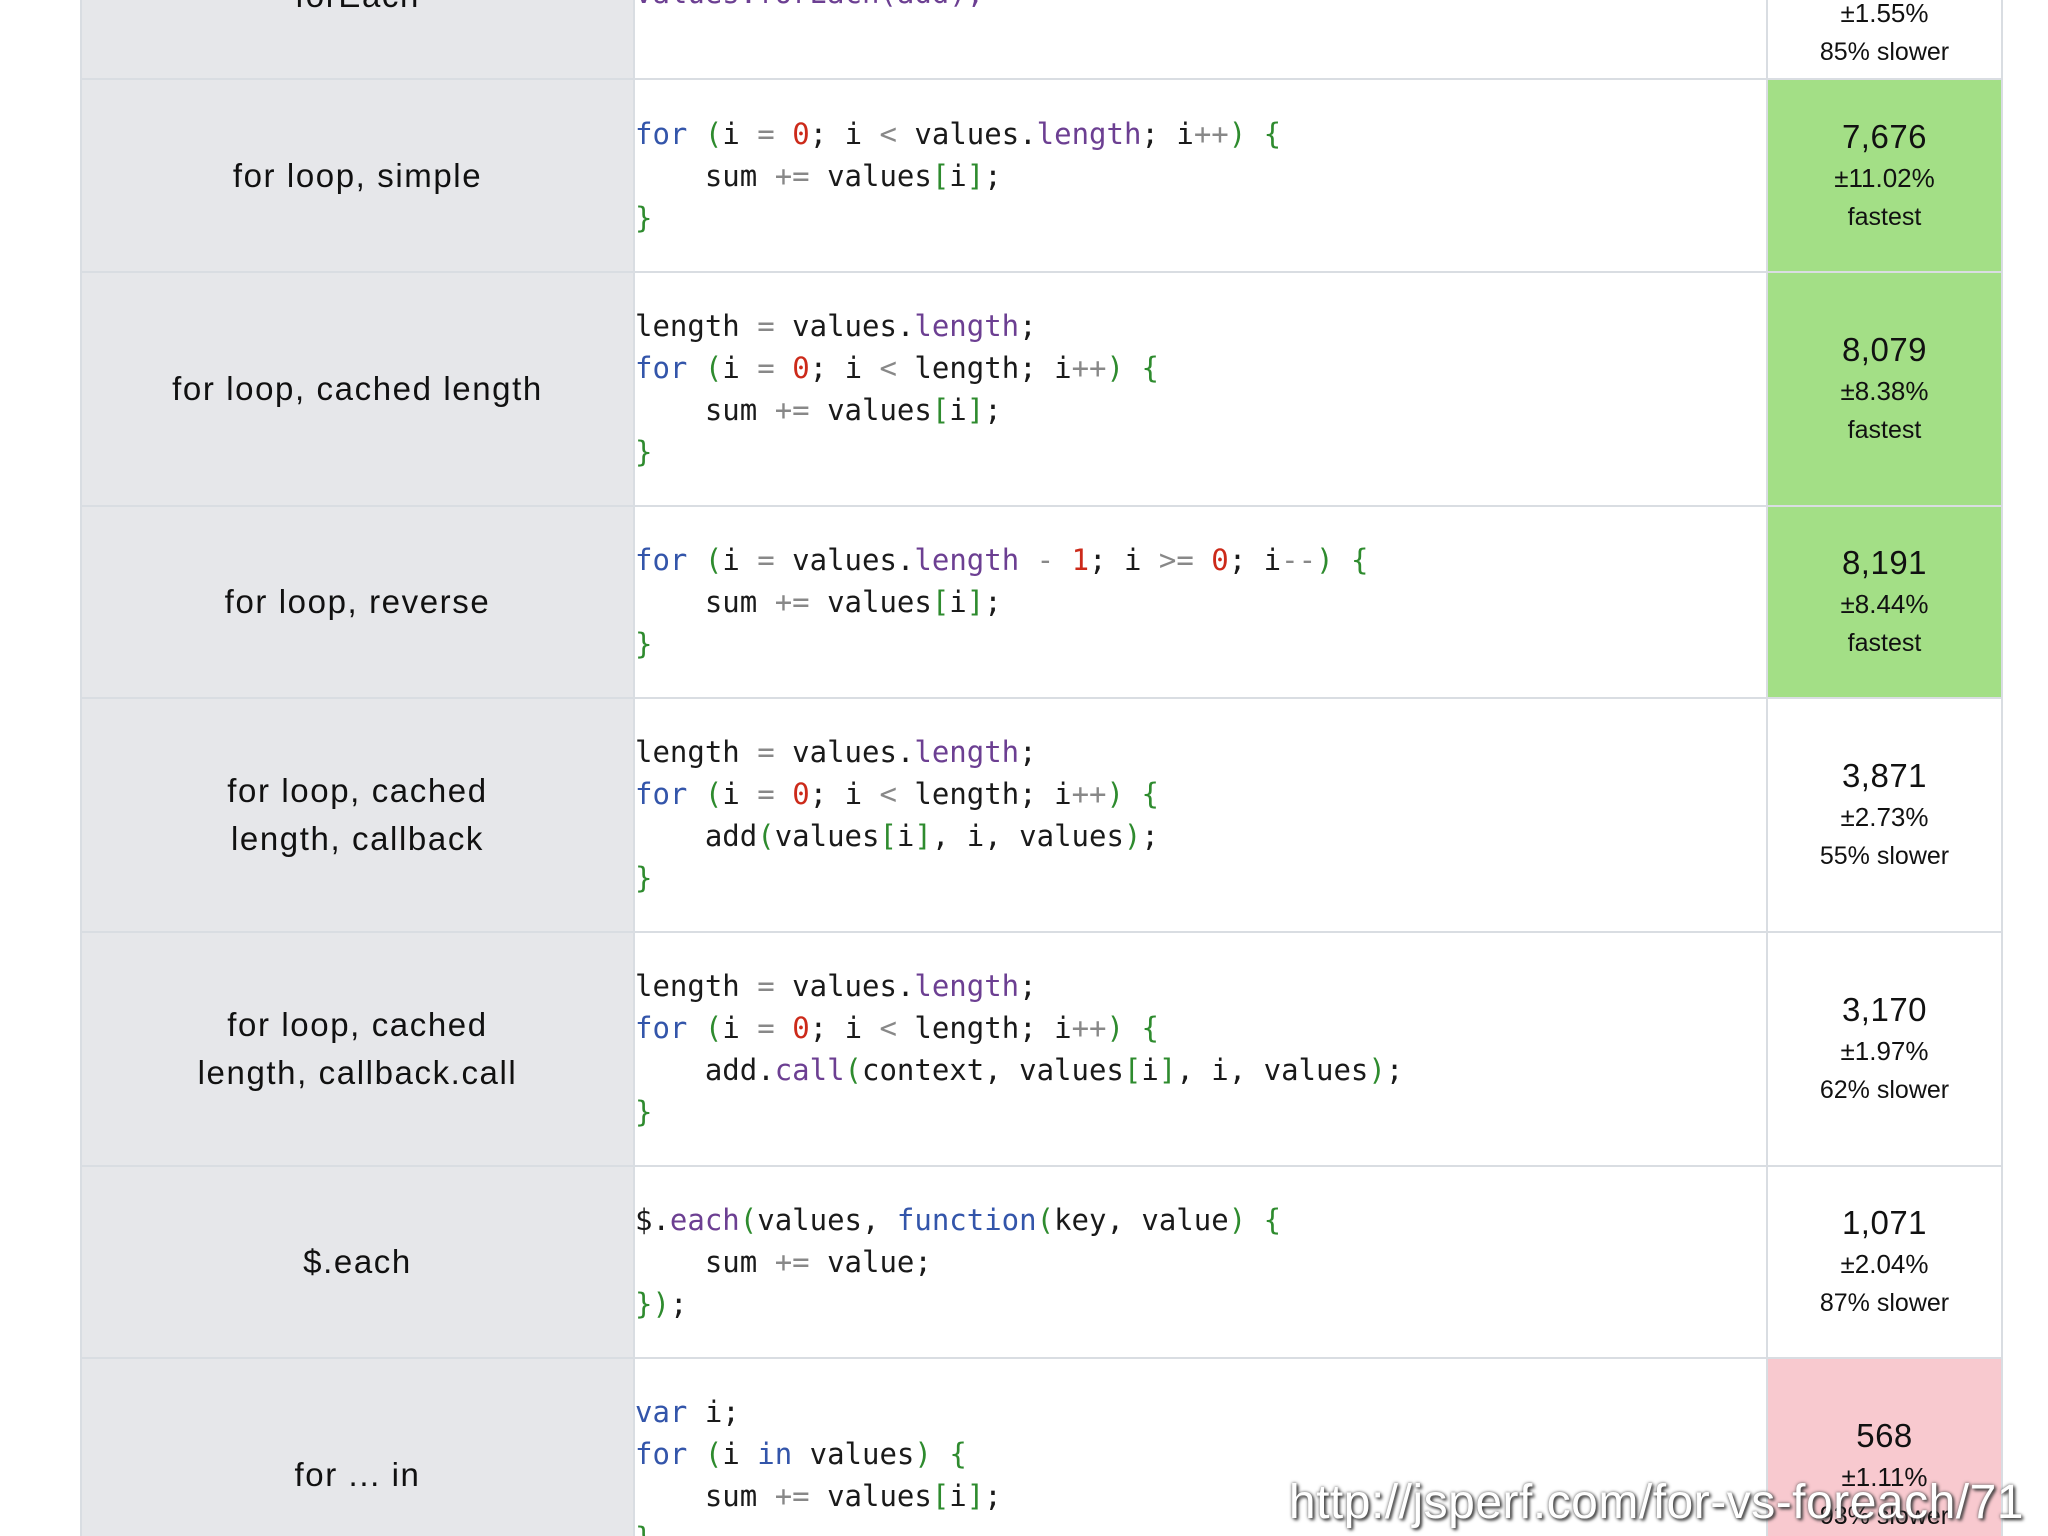 The width and height of the screenshot is (2048, 1536). I want to click on test-error-margin: ±8.38%, so click(1884, 391).